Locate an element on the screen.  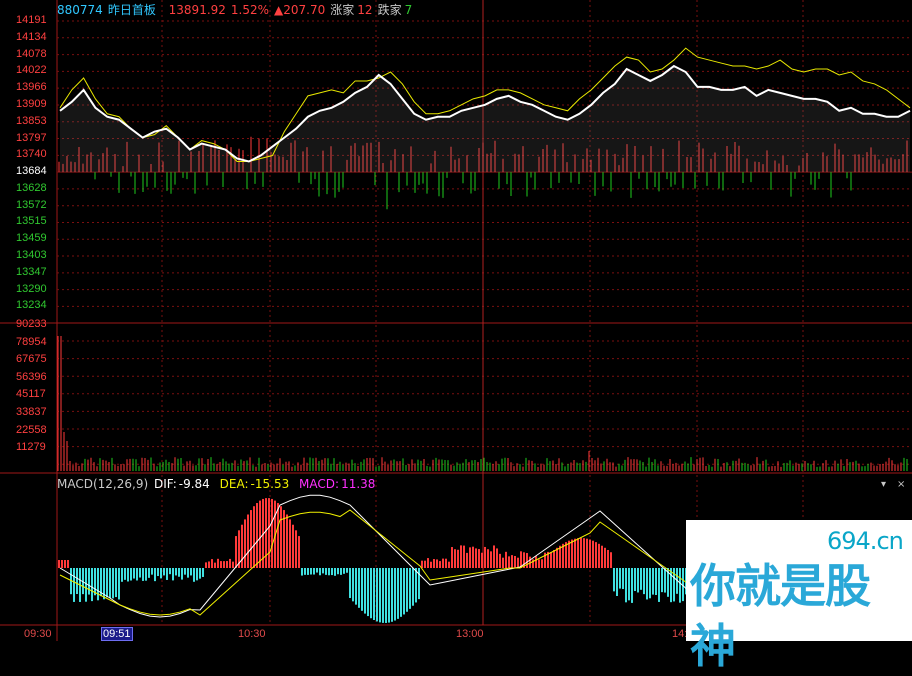
chart-header: 880774 昨日首板 13891.92 1.52% ▲207.70 涨家 12 跌家 7 is located at coordinates (237, 10).